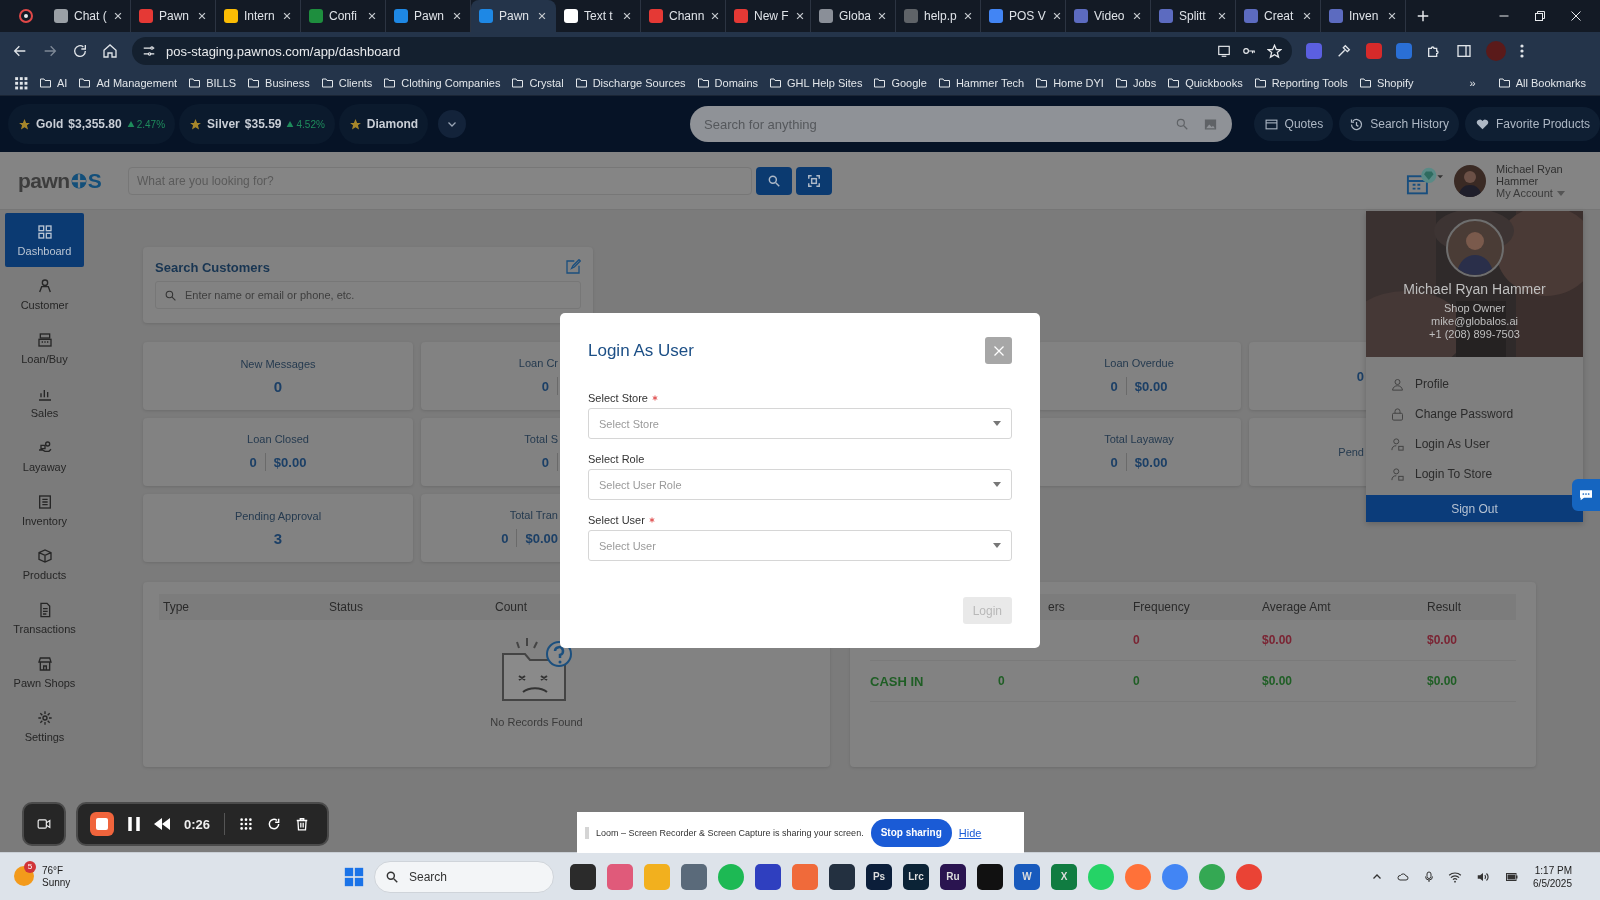 Image resolution: width=1600 pixels, height=900 pixels. What do you see at coordinates (26, 16) in the screenshot?
I see `record-icon` at bounding box center [26, 16].